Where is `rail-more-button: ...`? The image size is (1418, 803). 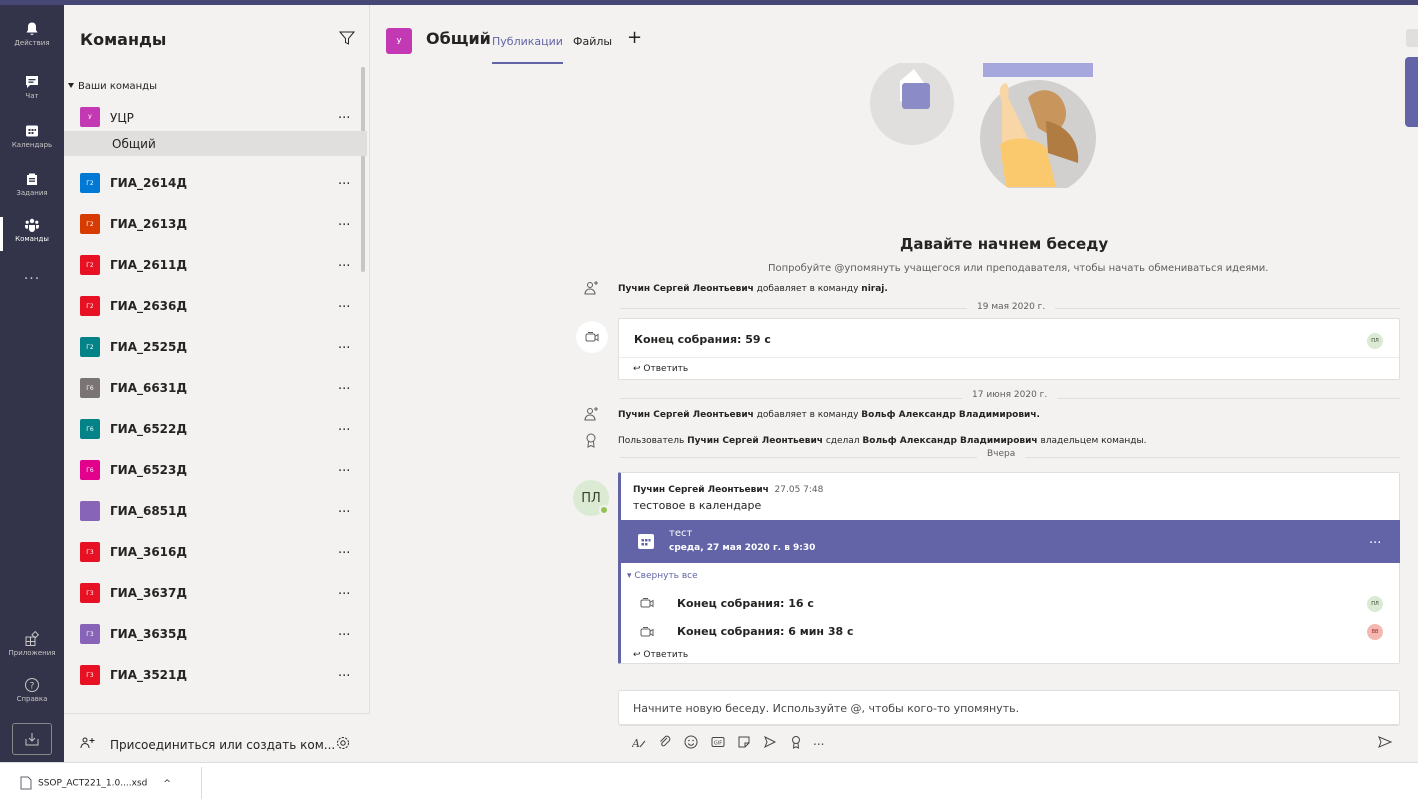 rail-more-button: ... is located at coordinates (32, 275).